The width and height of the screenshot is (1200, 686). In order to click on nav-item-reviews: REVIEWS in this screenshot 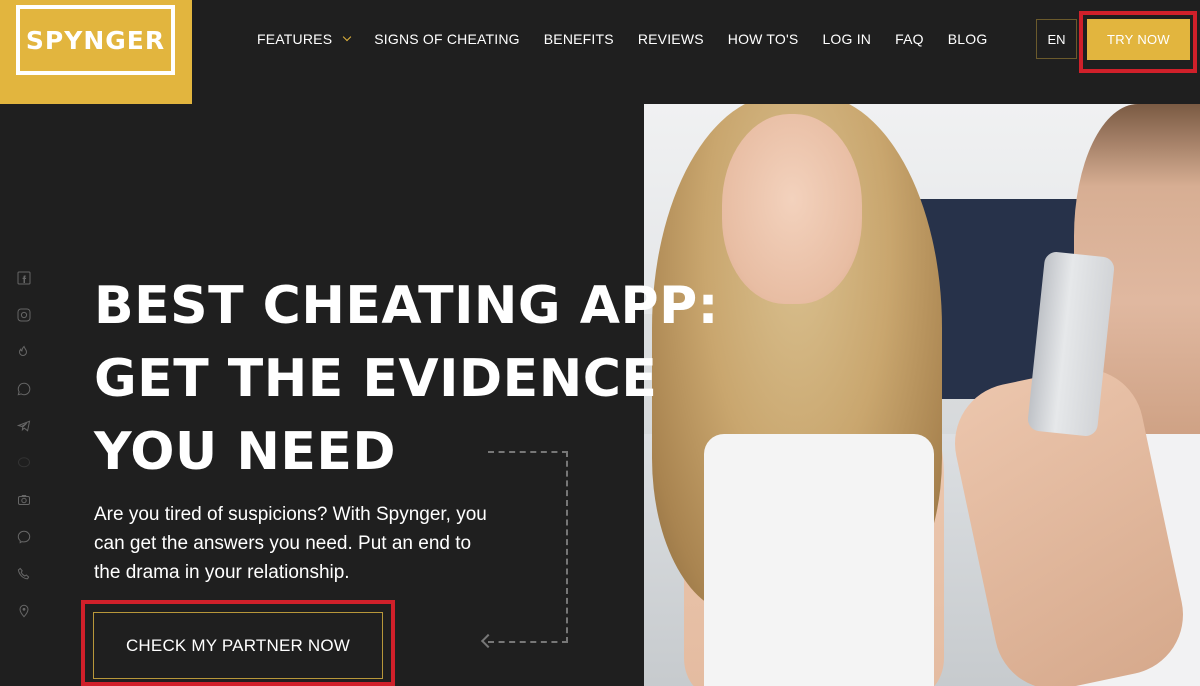, I will do `click(671, 39)`.